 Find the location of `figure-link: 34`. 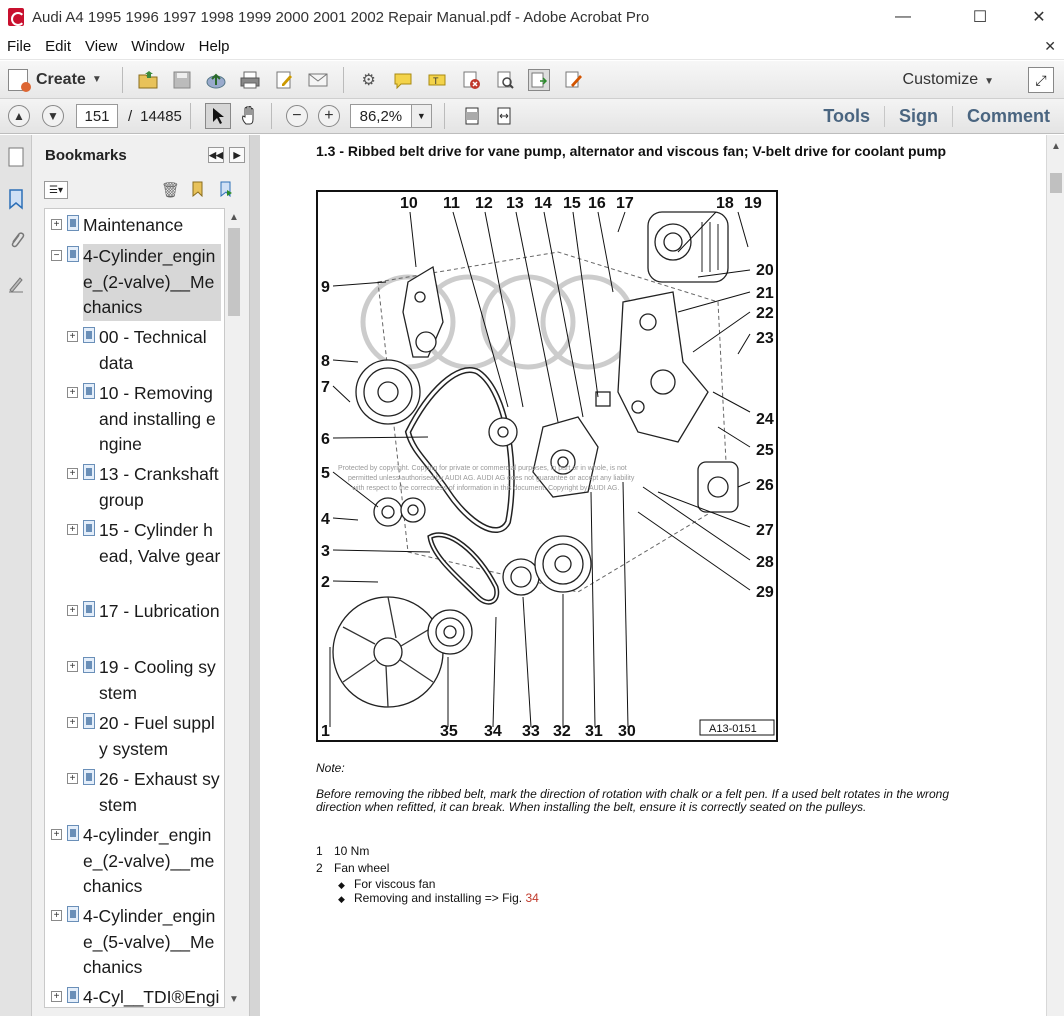

figure-link: 34 is located at coordinates (531, 898).